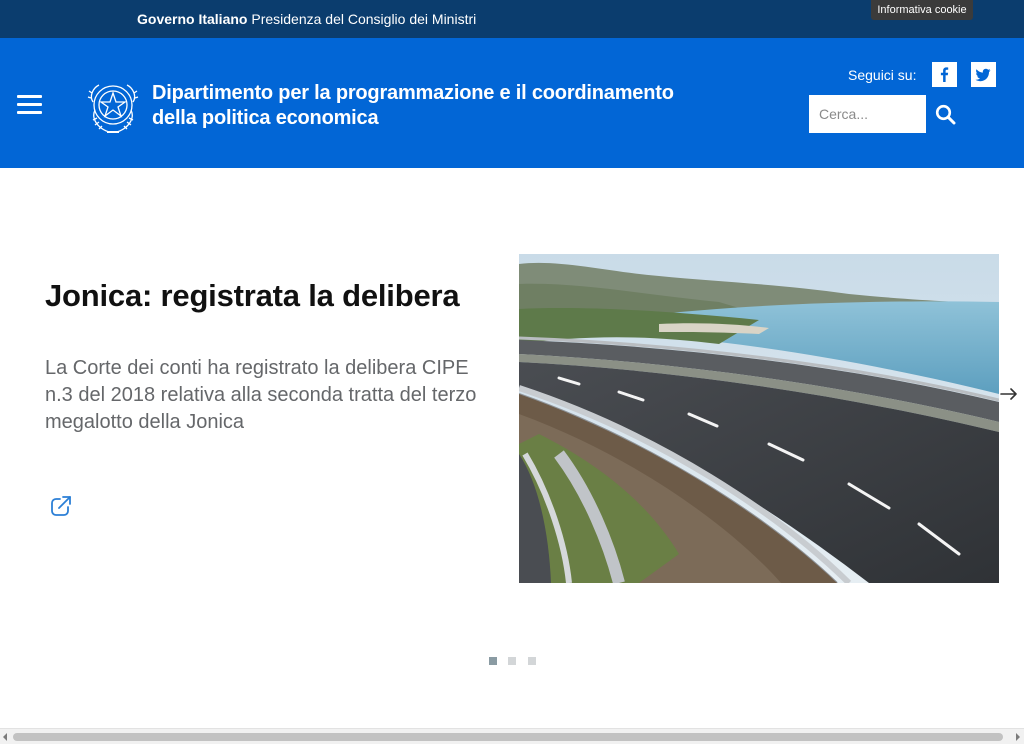  Describe the element at coordinates (922, 10) in the screenshot. I see `cookie-info-button: Informativa cookie` at that location.